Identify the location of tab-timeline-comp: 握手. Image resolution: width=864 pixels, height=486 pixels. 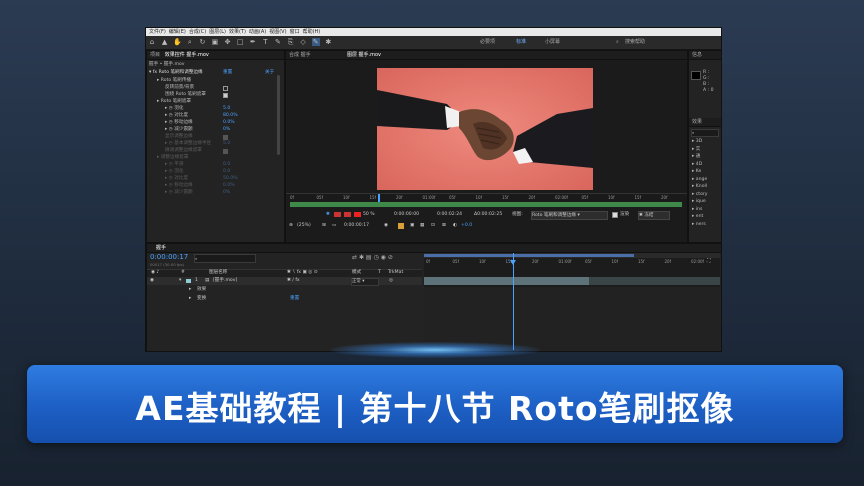
(161, 248).